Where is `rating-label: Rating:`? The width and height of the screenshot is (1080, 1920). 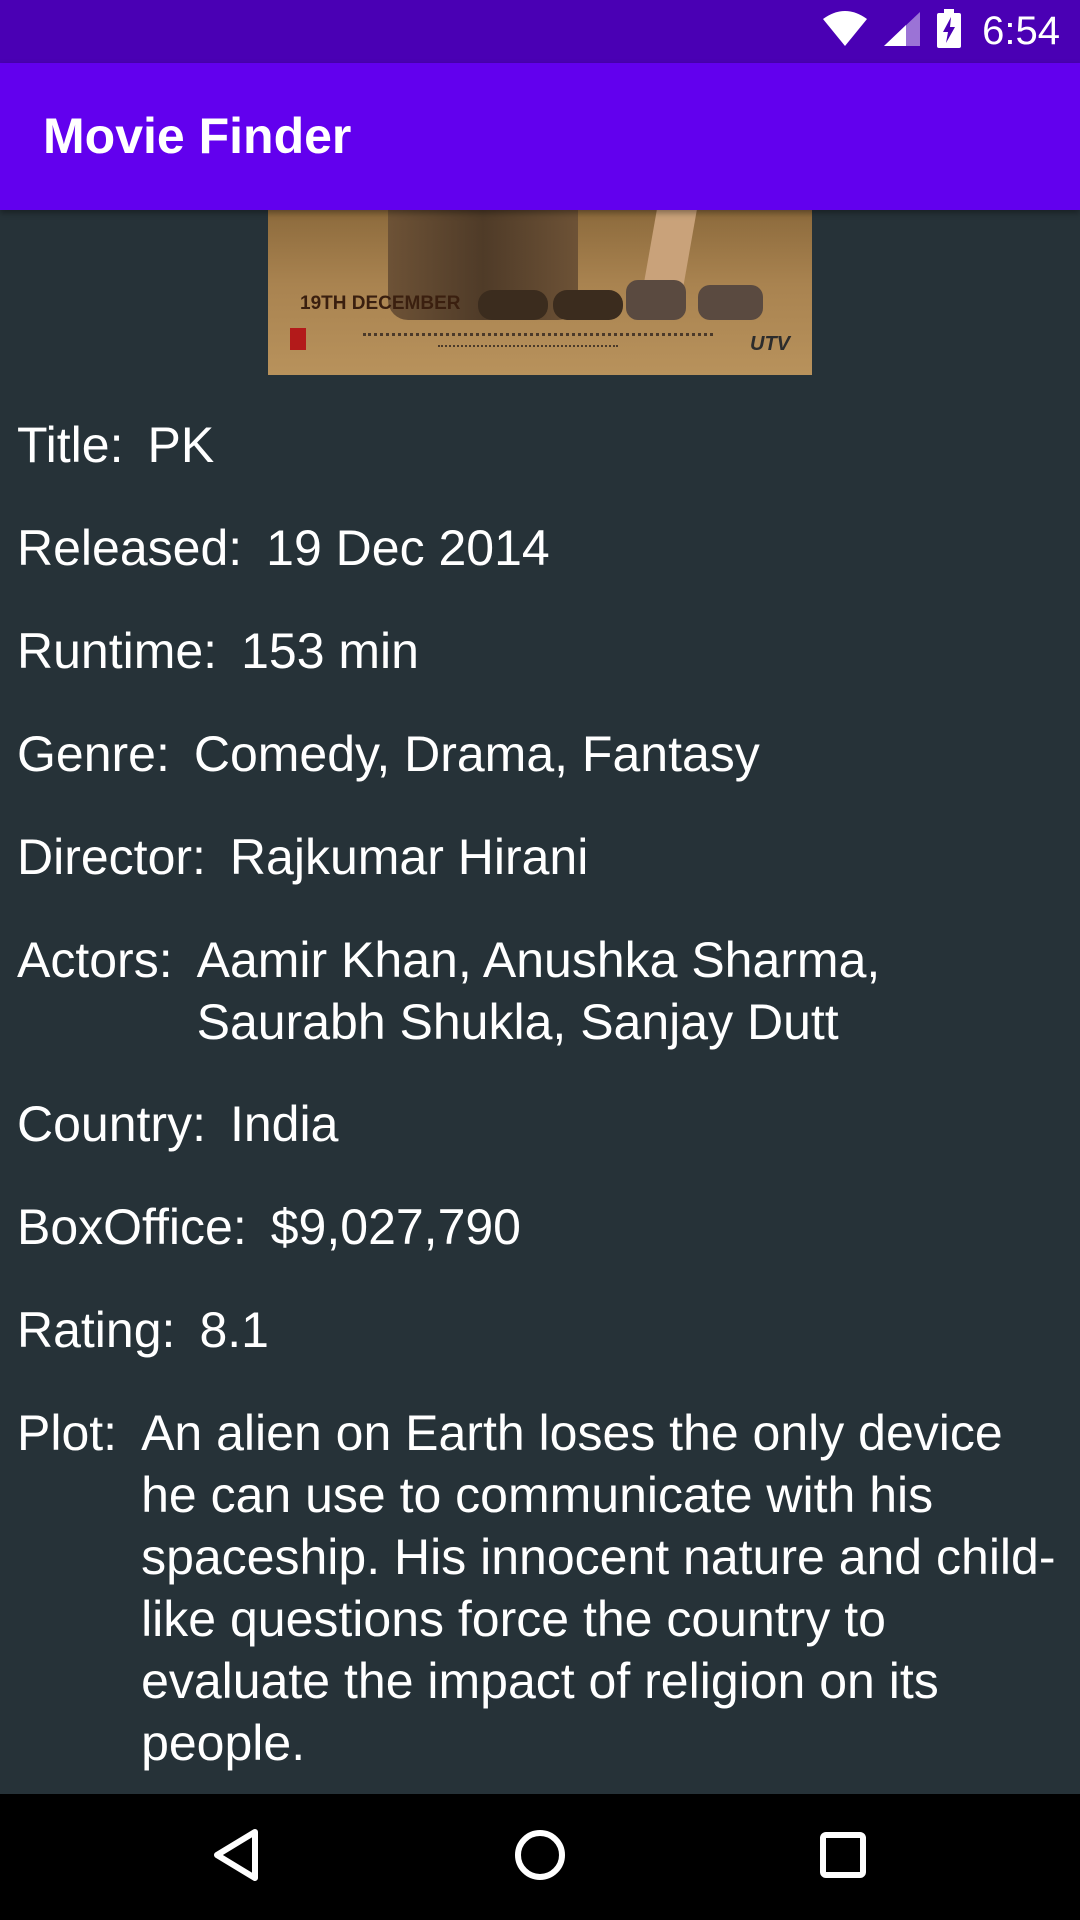
rating-label: Rating: is located at coordinates (96, 1330).